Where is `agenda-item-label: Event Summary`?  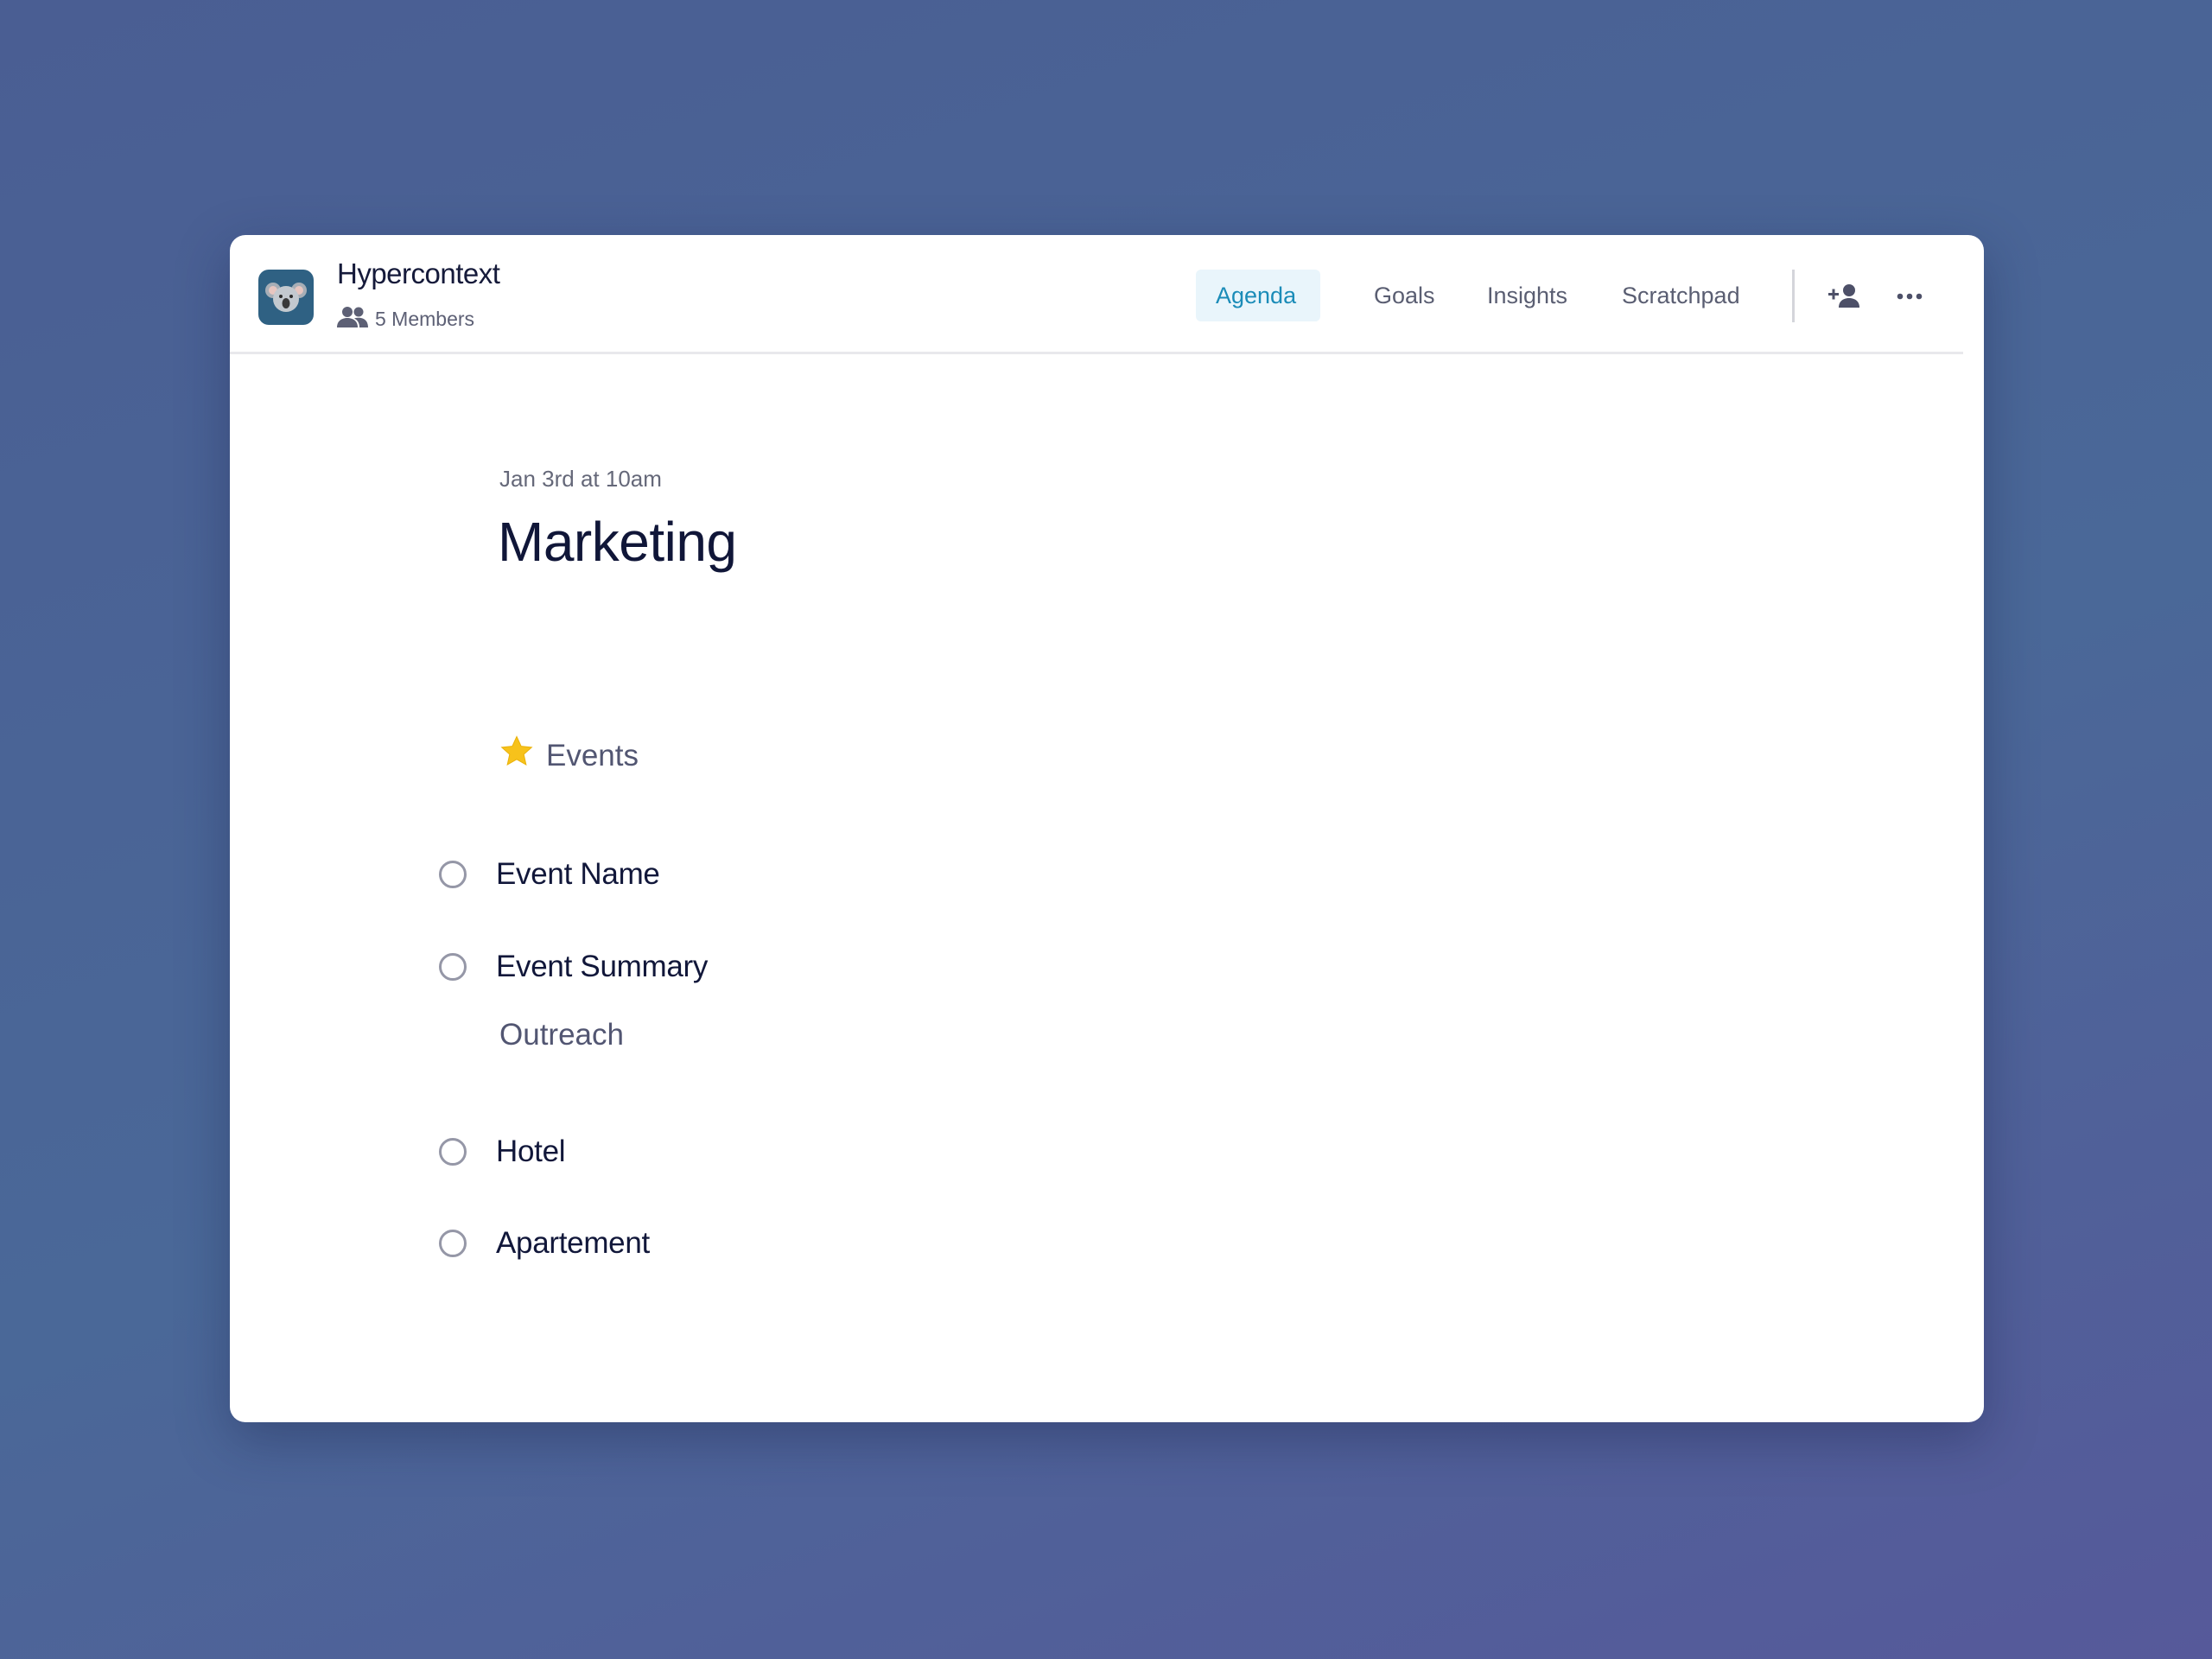 agenda-item-label: Event Summary is located at coordinates (602, 967).